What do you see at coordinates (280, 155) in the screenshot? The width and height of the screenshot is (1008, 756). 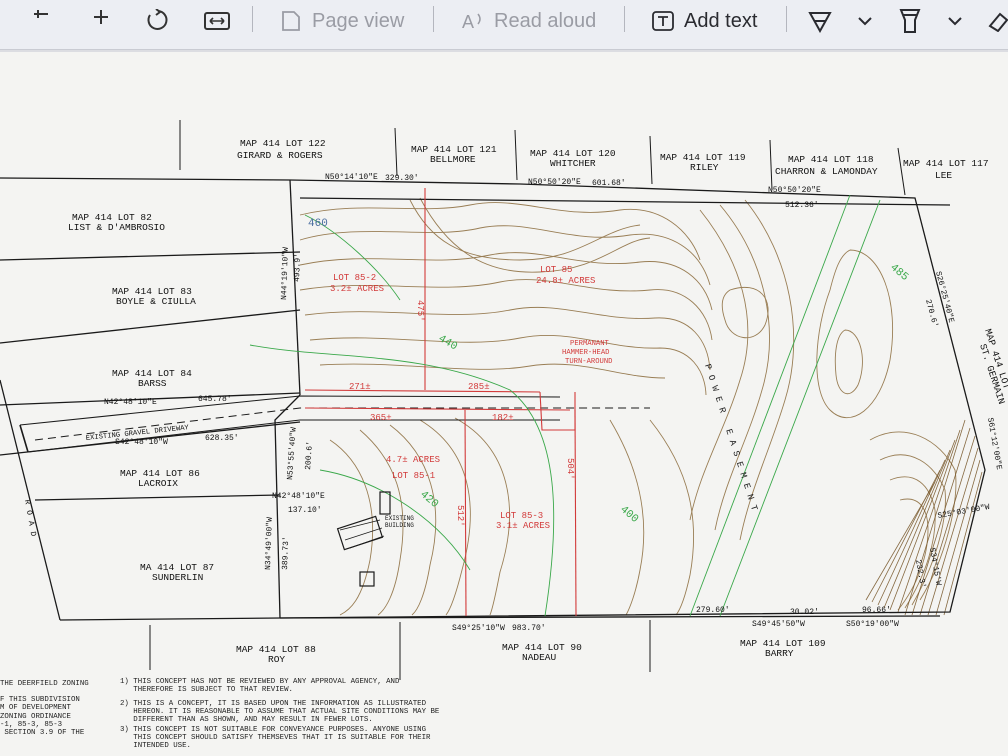 I see `lot122-owner: GIRARD & ROGERS` at bounding box center [280, 155].